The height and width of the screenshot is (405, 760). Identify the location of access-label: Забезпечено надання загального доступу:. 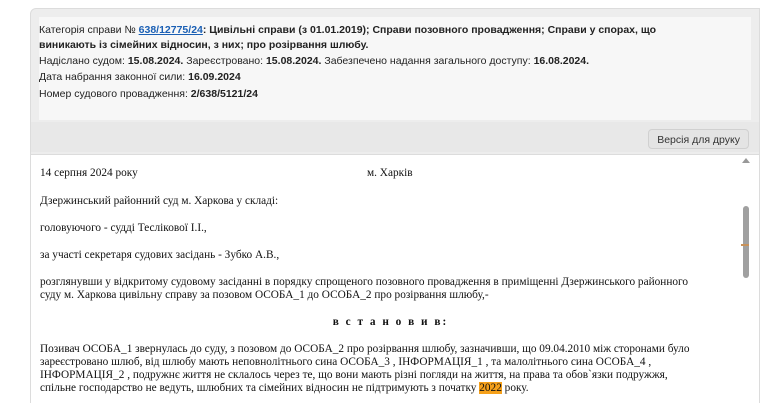
(427, 61).